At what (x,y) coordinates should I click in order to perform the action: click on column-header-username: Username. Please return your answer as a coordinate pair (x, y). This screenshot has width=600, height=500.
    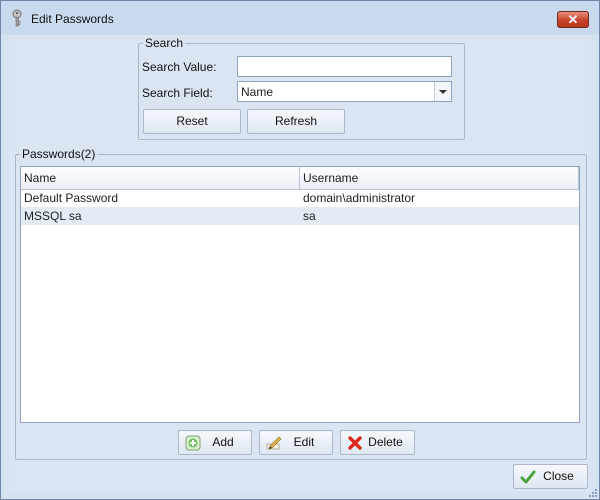
    Looking at the image, I should click on (439, 178).